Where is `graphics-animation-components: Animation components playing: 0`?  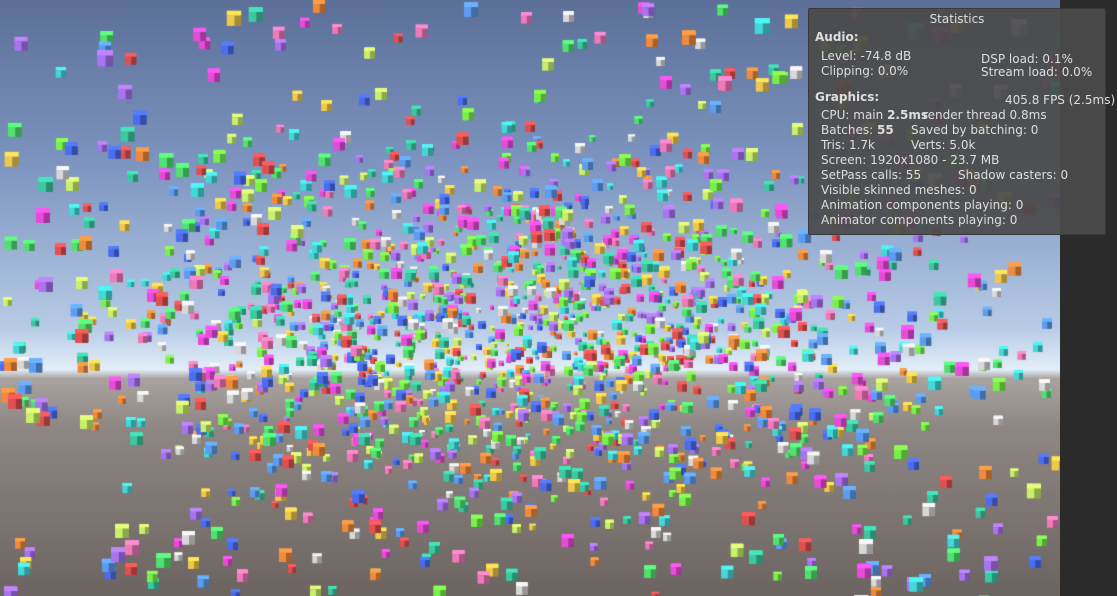 graphics-animation-components: Animation components playing: 0 is located at coordinates (922, 205).